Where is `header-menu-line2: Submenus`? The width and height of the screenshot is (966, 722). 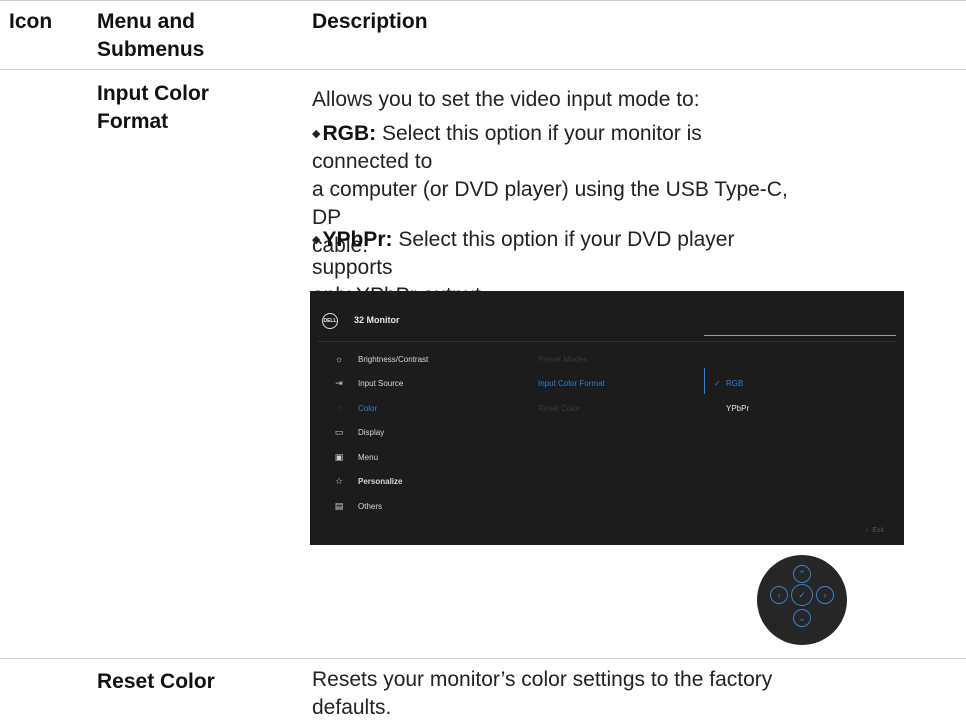 header-menu-line2: Submenus is located at coordinates (151, 49).